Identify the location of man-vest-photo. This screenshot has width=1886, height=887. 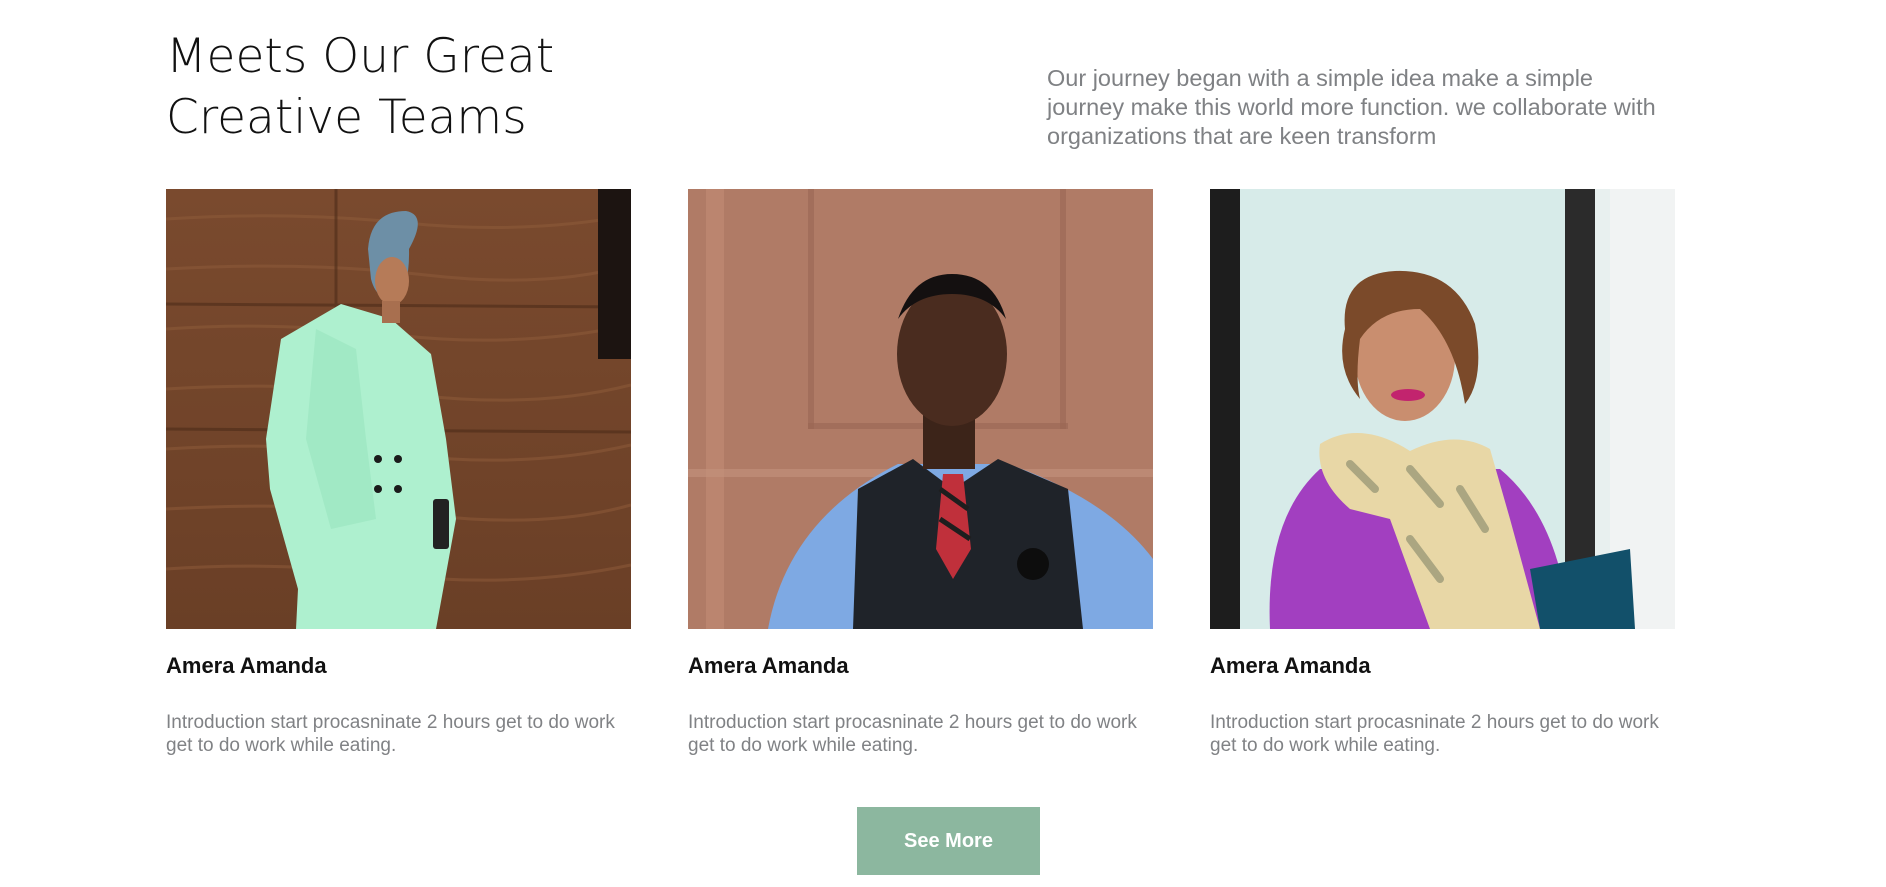
(920, 409).